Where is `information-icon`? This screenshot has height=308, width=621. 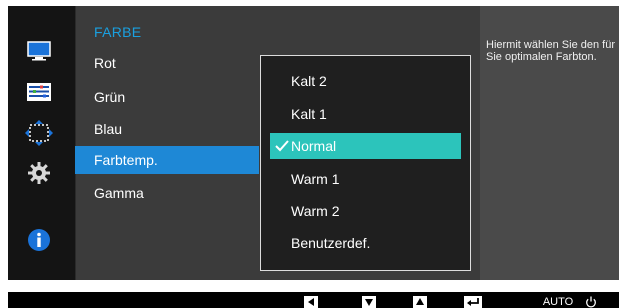
information-icon is located at coordinates (39, 240).